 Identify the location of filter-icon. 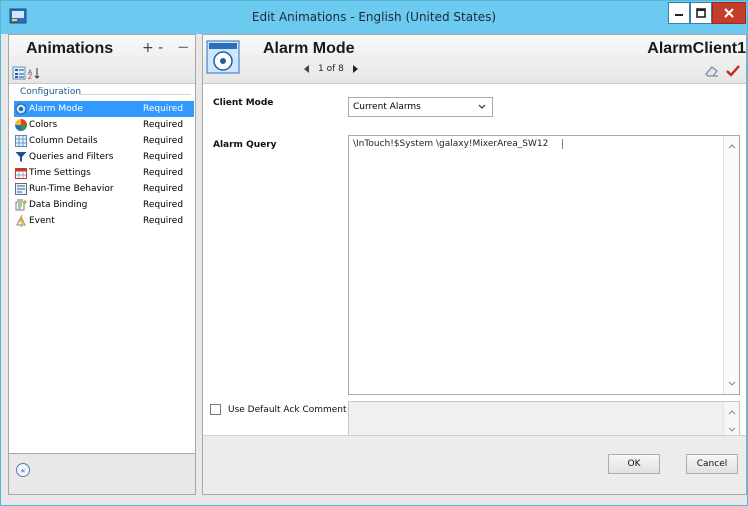
(21, 157).